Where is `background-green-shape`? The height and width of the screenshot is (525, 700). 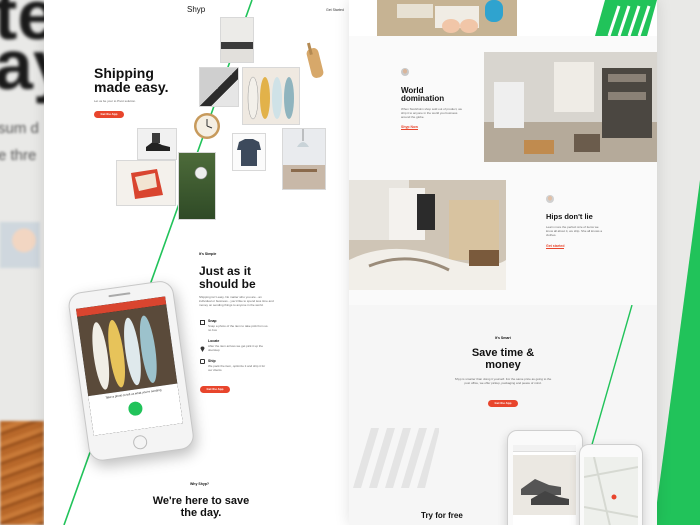
background-green-shape is located at coordinates (677, 352).